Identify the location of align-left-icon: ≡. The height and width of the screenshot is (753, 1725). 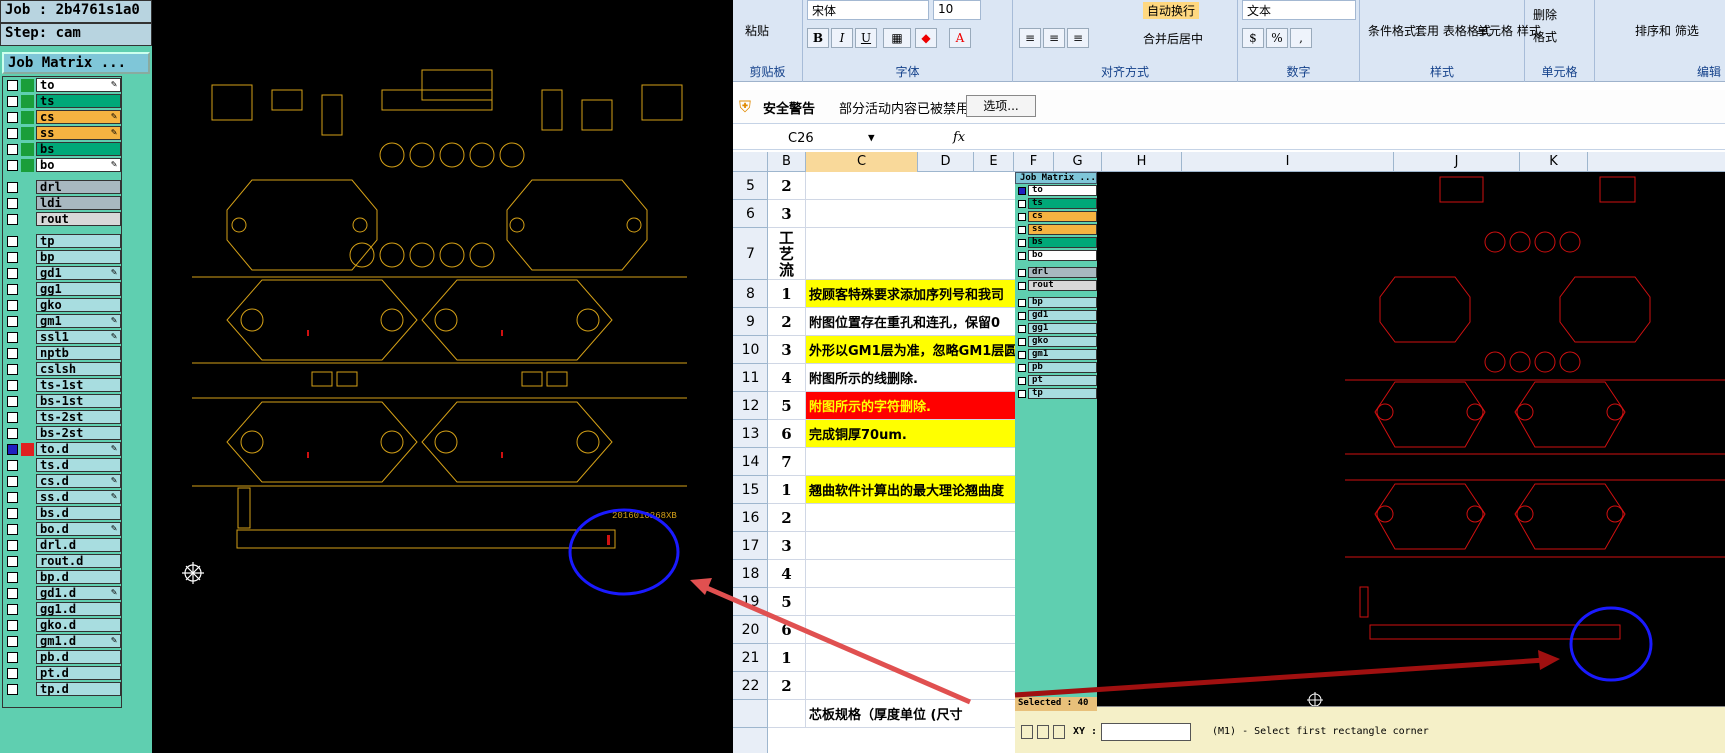
(1030, 38).